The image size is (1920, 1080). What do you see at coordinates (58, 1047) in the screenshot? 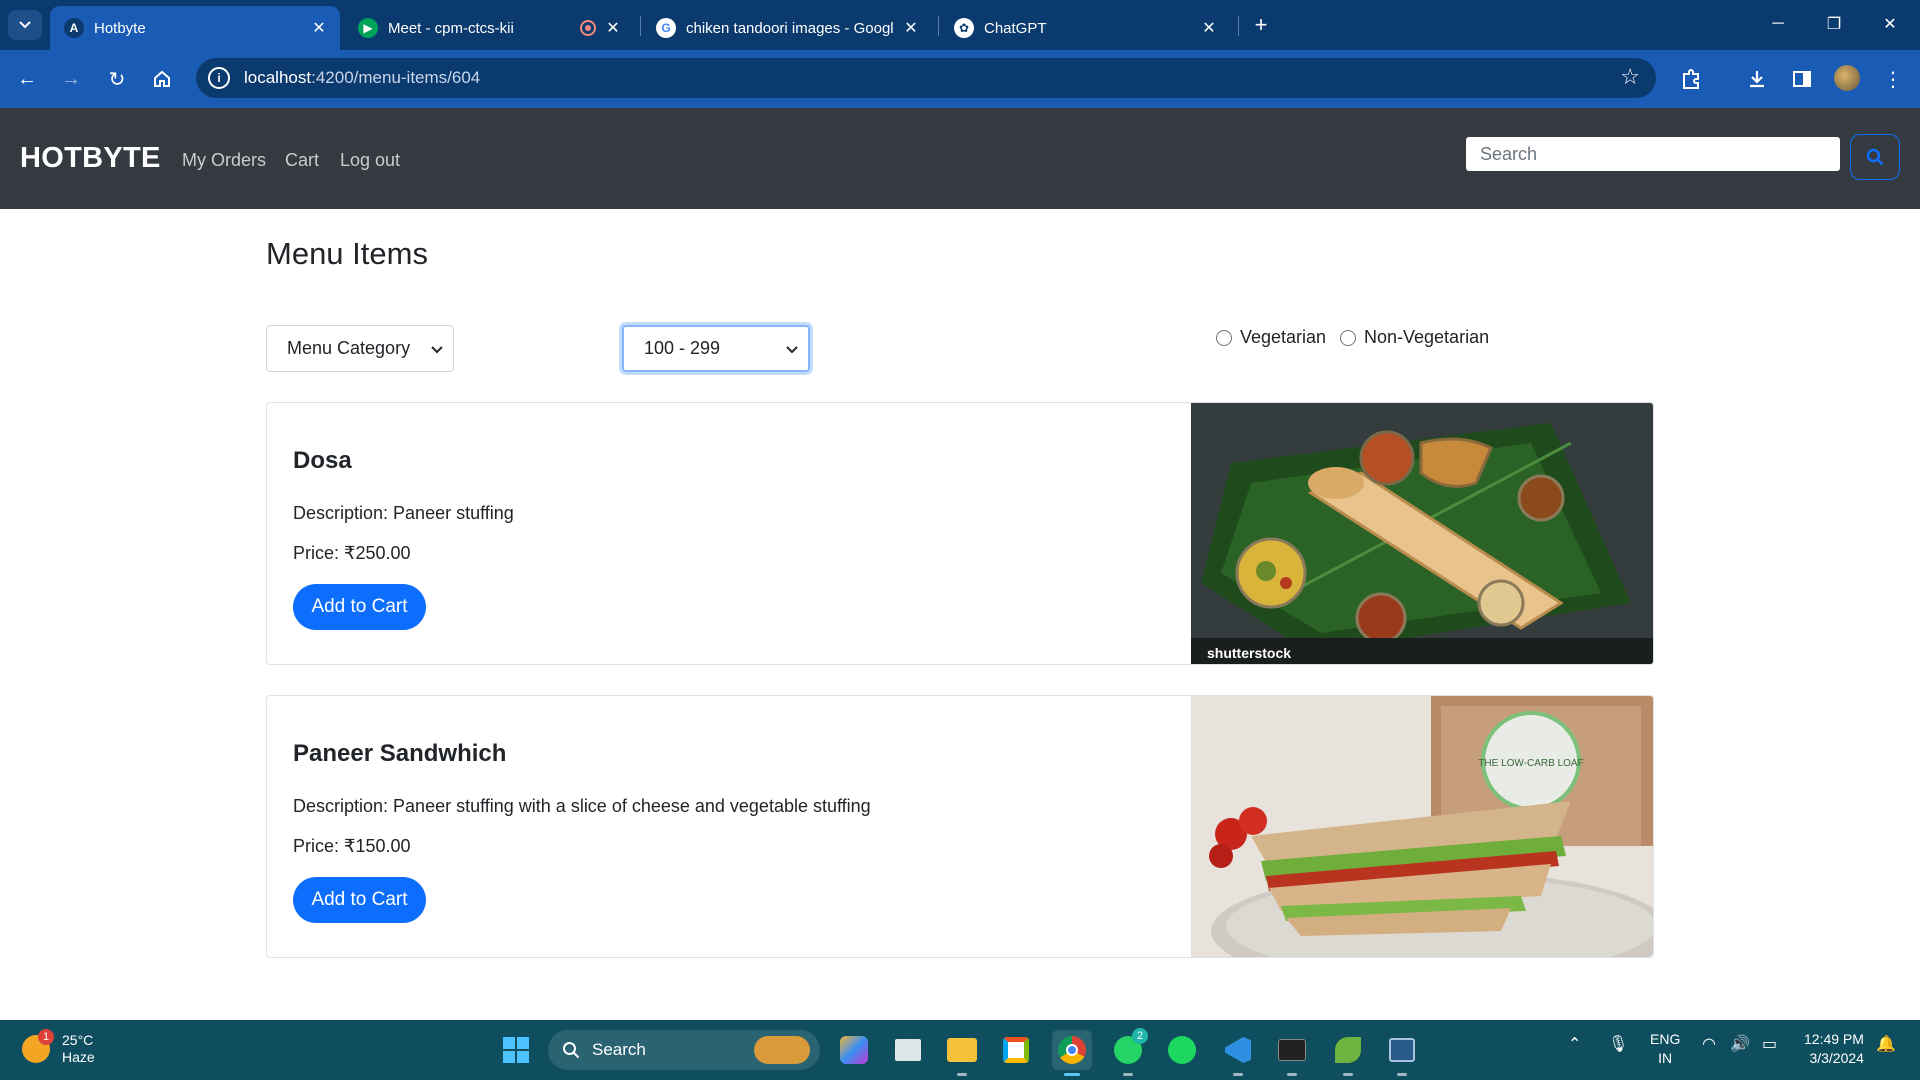
I see `weather-widget: 1 25°C Haze` at bounding box center [58, 1047].